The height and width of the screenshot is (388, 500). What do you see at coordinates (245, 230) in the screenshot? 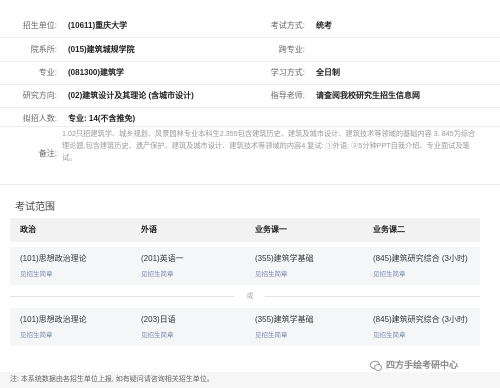
I see `exam-scope-header: 政治 外语 业务课一 业务课二` at bounding box center [245, 230].